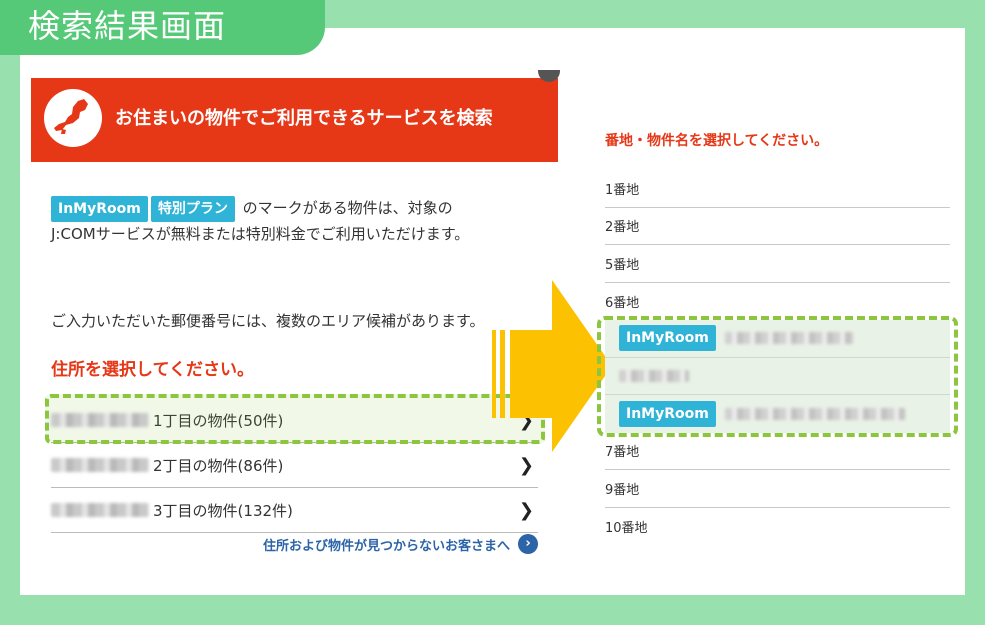 This screenshot has width=985, height=625. Describe the element at coordinates (347, 208) in the screenshot. I see `intro-line-1: のマークがある物件は、対象の` at that location.